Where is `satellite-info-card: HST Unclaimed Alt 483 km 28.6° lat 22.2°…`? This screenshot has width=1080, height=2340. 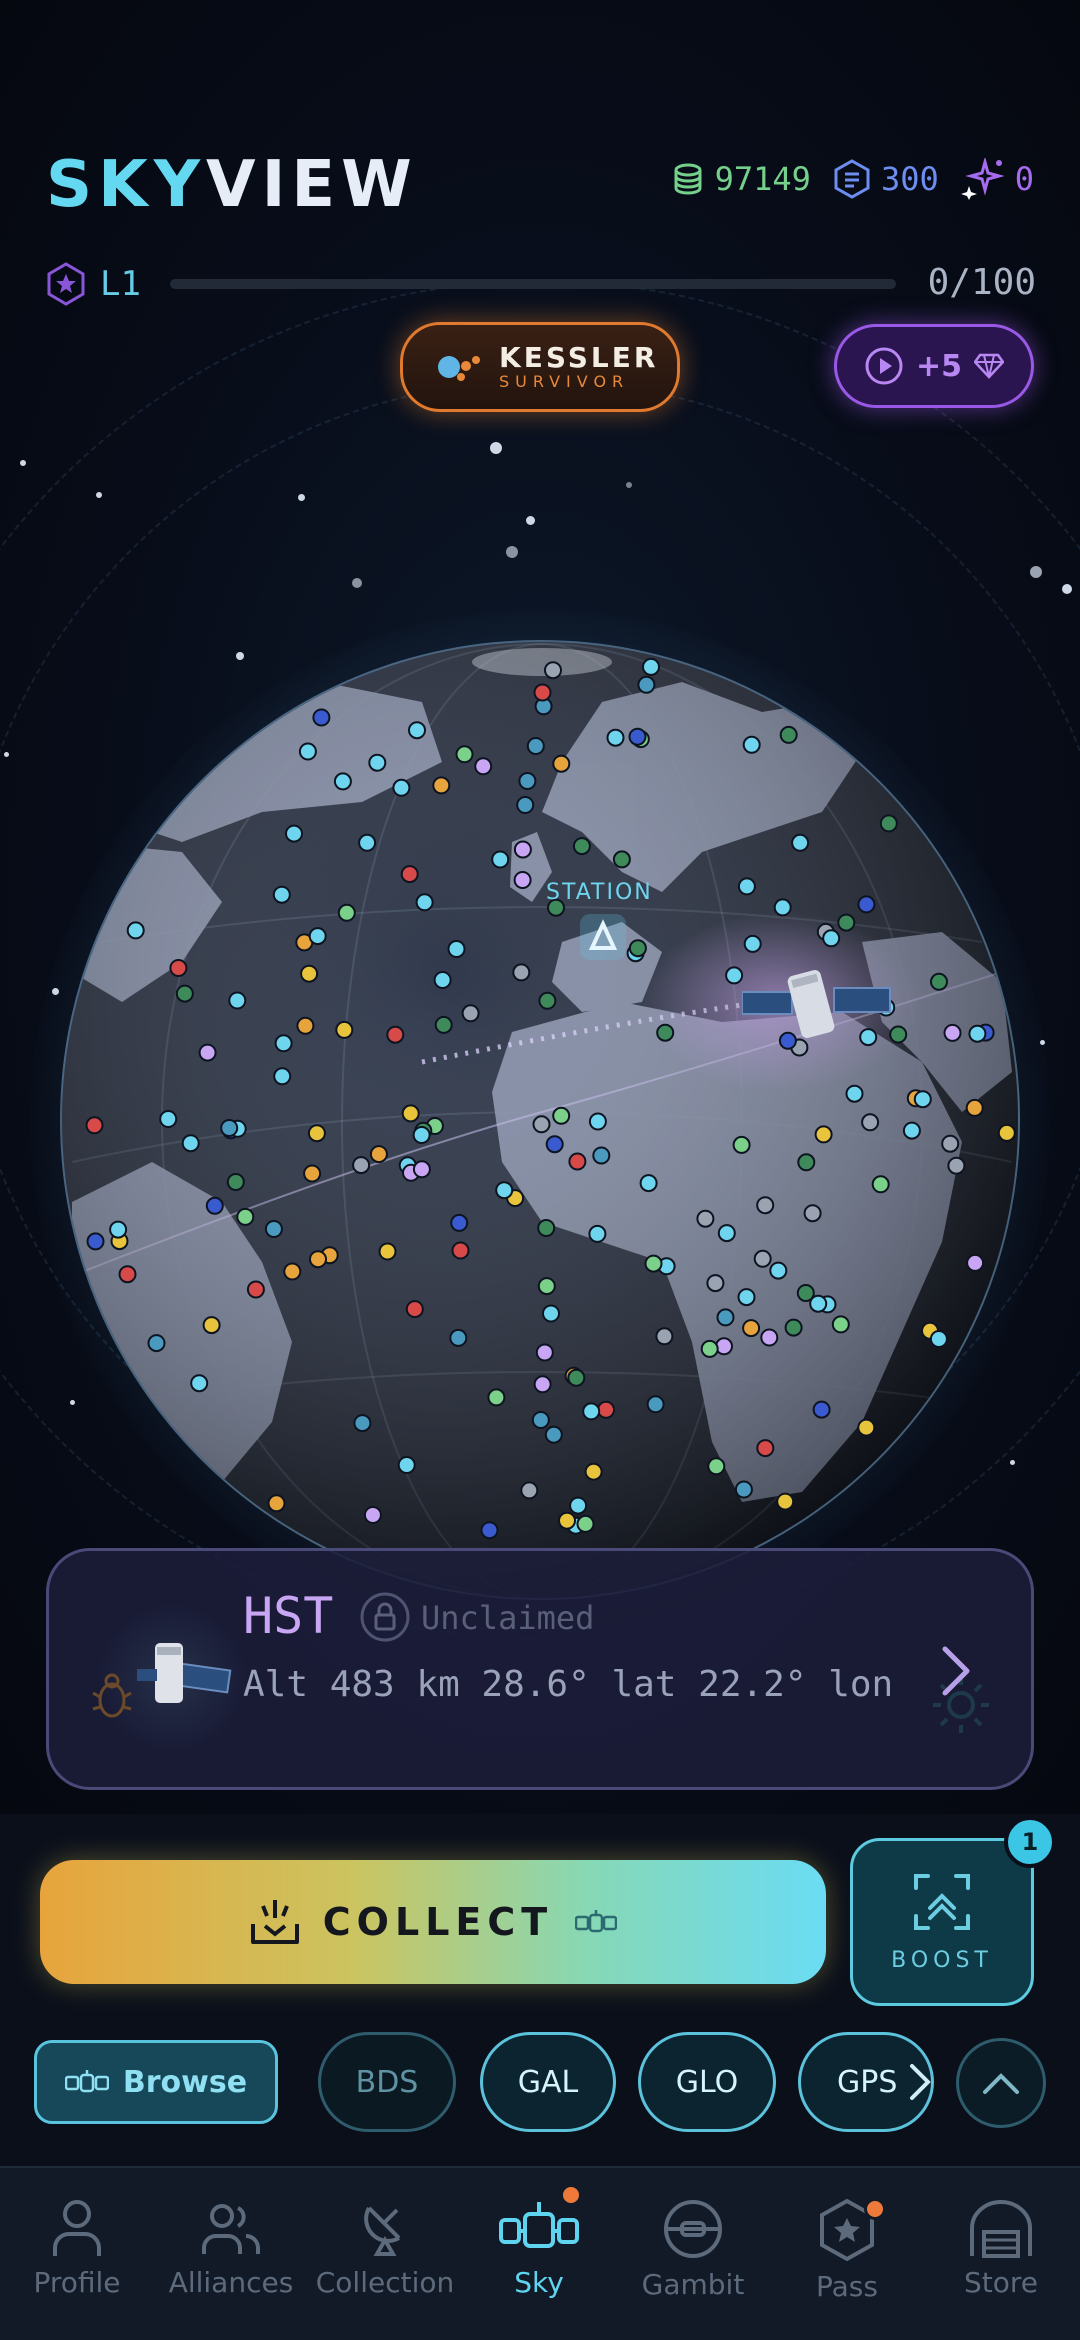 satellite-info-card: HST Unclaimed Alt 483 km 28.6° lat 22.2°… is located at coordinates (540, 1669).